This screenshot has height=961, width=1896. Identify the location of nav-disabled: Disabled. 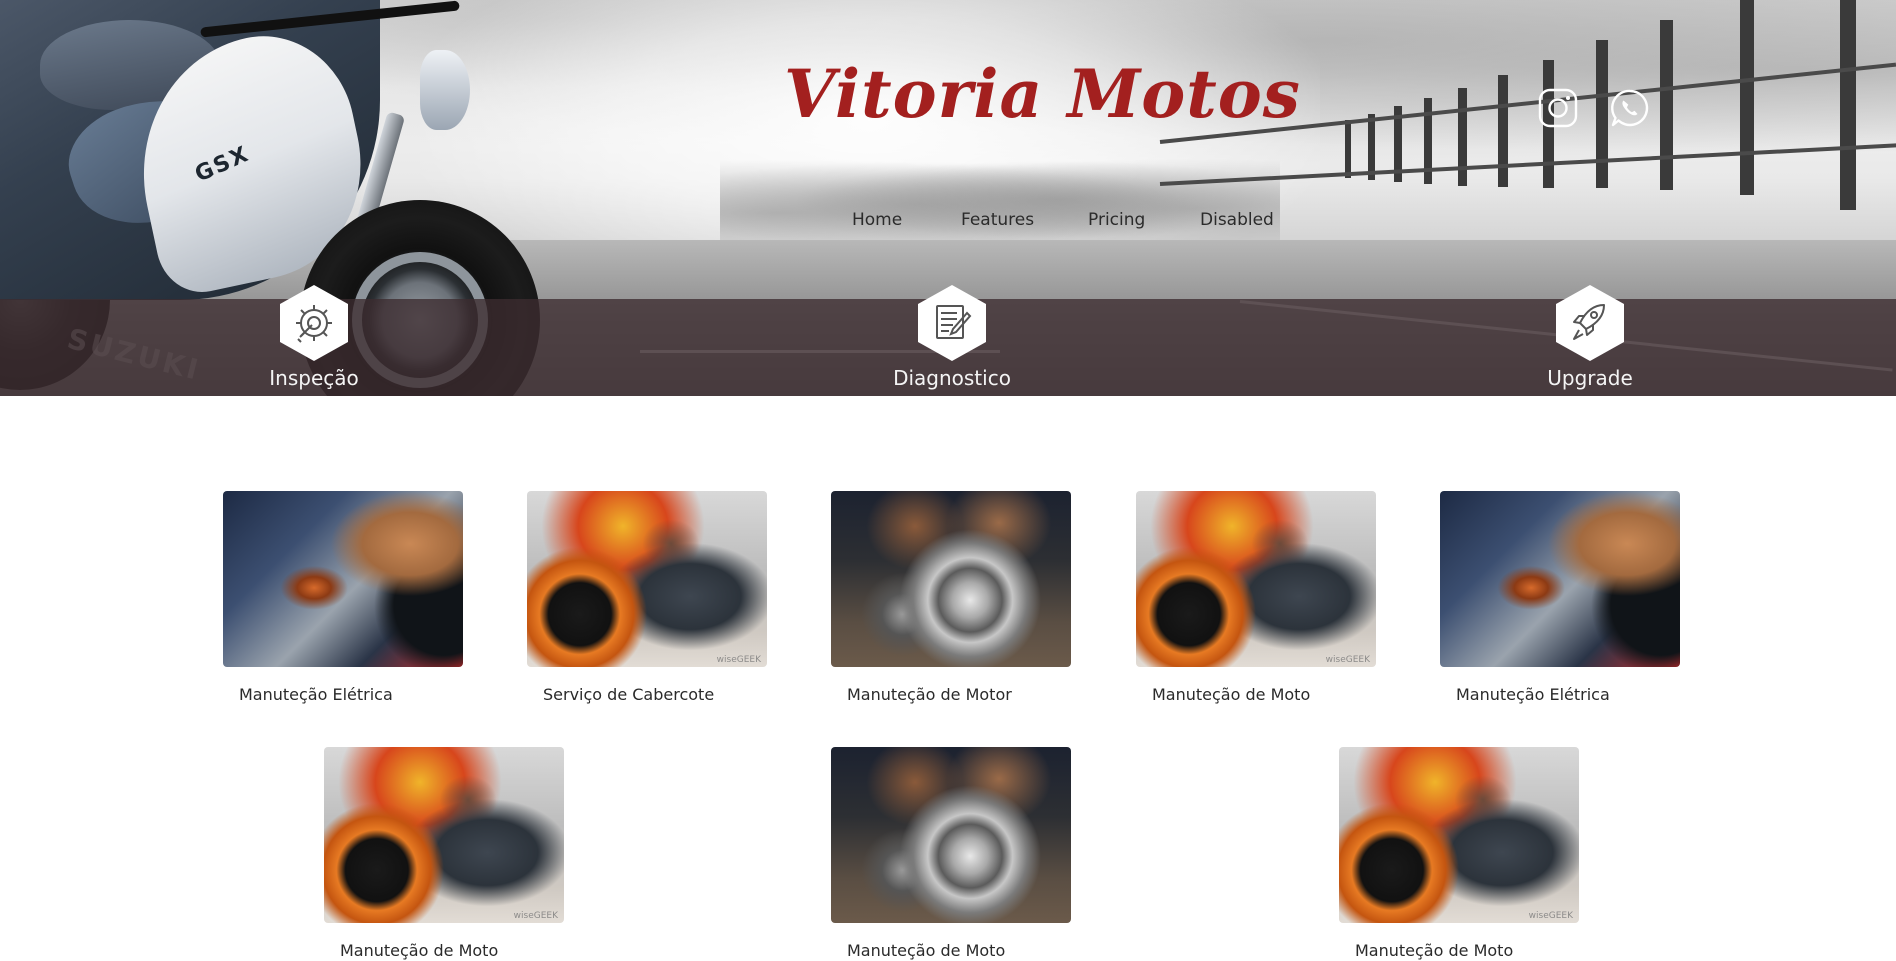
(1237, 220).